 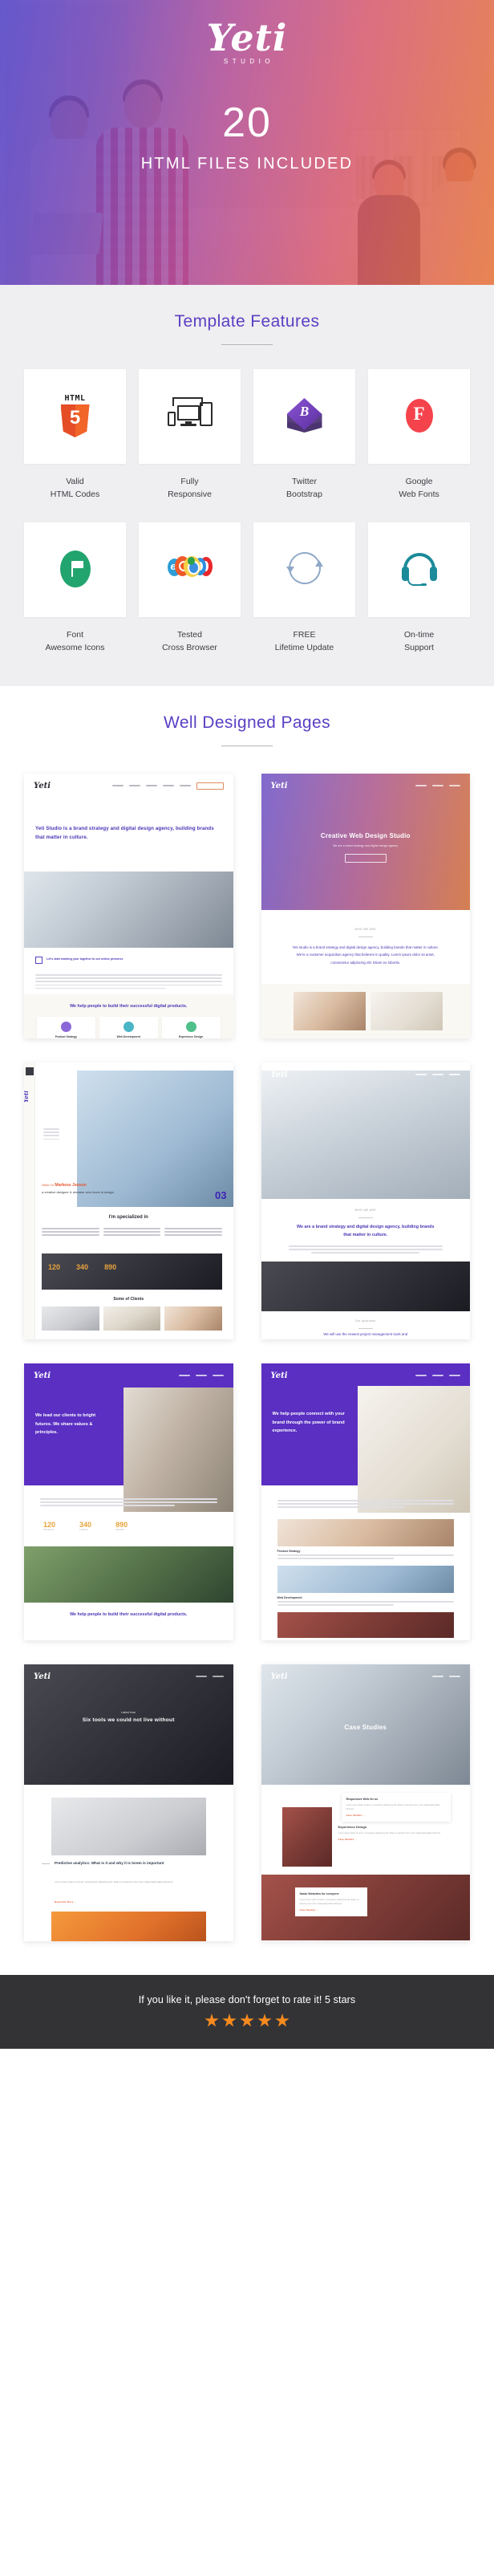 What do you see at coordinates (191, 1037) in the screenshot?
I see `thumb-service-title: Experience Design` at bounding box center [191, 1037].